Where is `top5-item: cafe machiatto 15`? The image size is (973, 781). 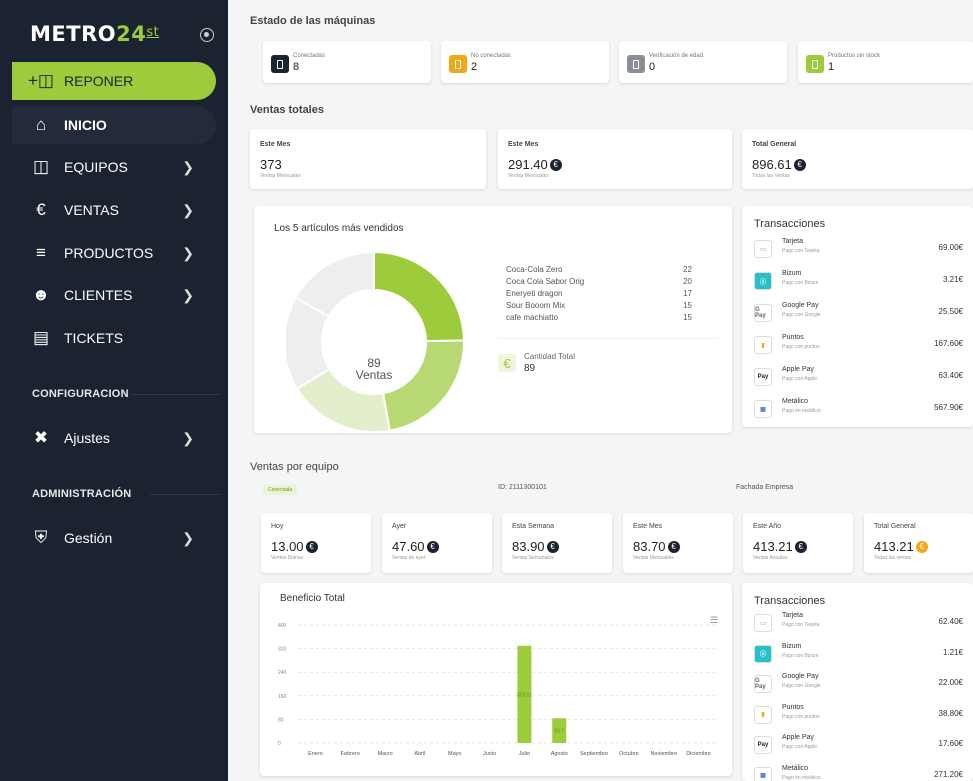
top5-item: cafe machiatto 15 is located at coordinates (599, 317).